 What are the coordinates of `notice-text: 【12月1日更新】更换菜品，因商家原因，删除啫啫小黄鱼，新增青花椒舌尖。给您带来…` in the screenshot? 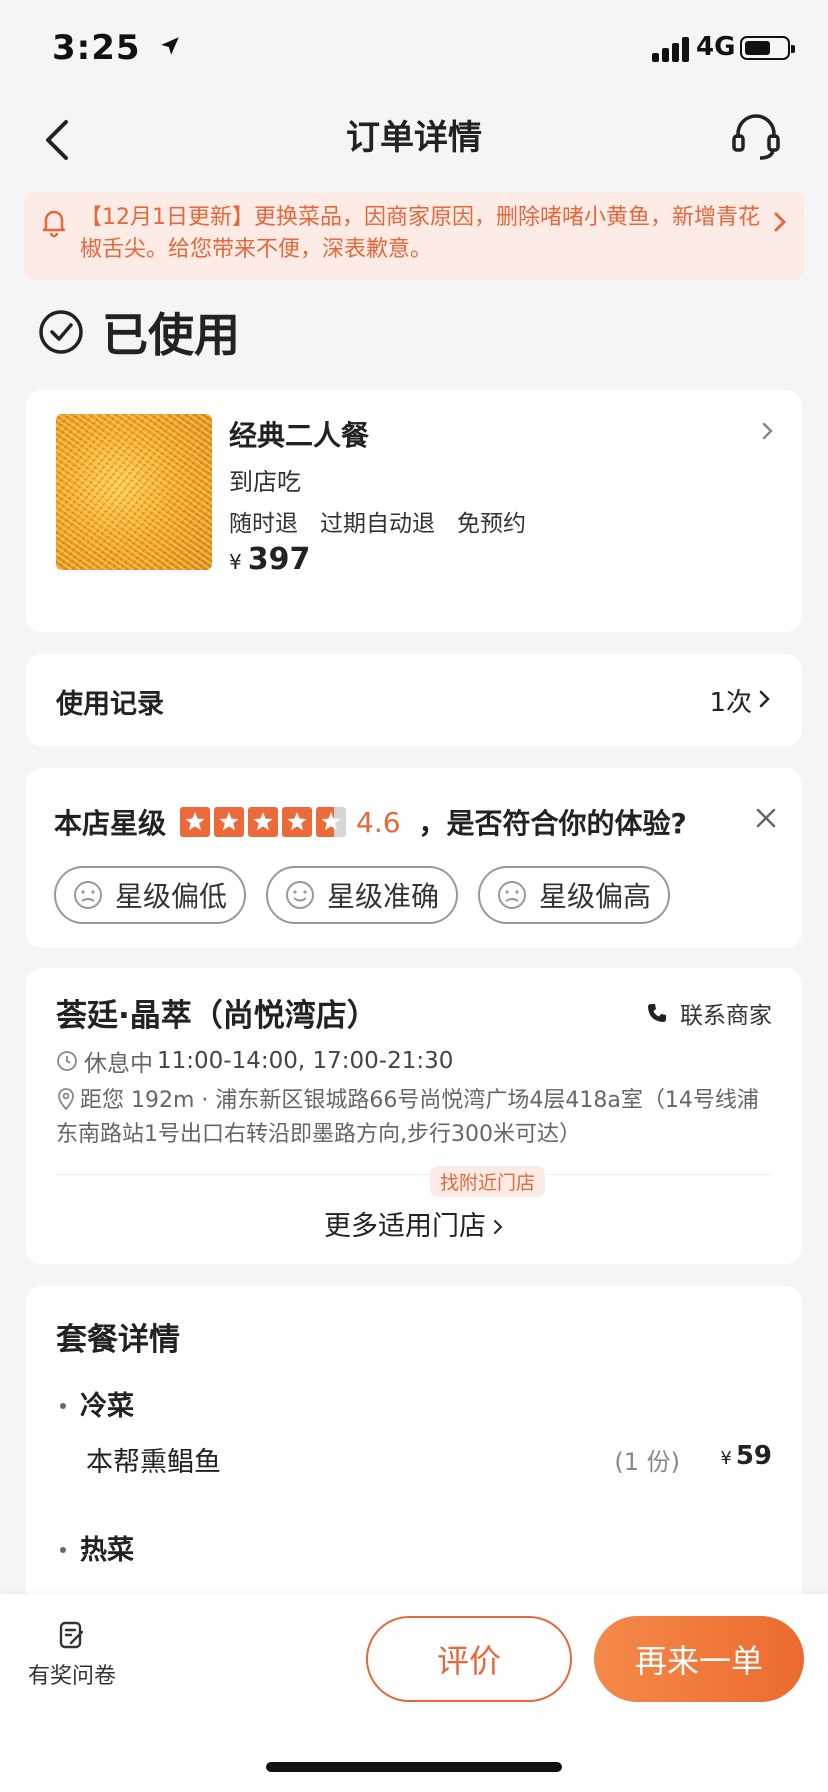 It's located at (420, 233).